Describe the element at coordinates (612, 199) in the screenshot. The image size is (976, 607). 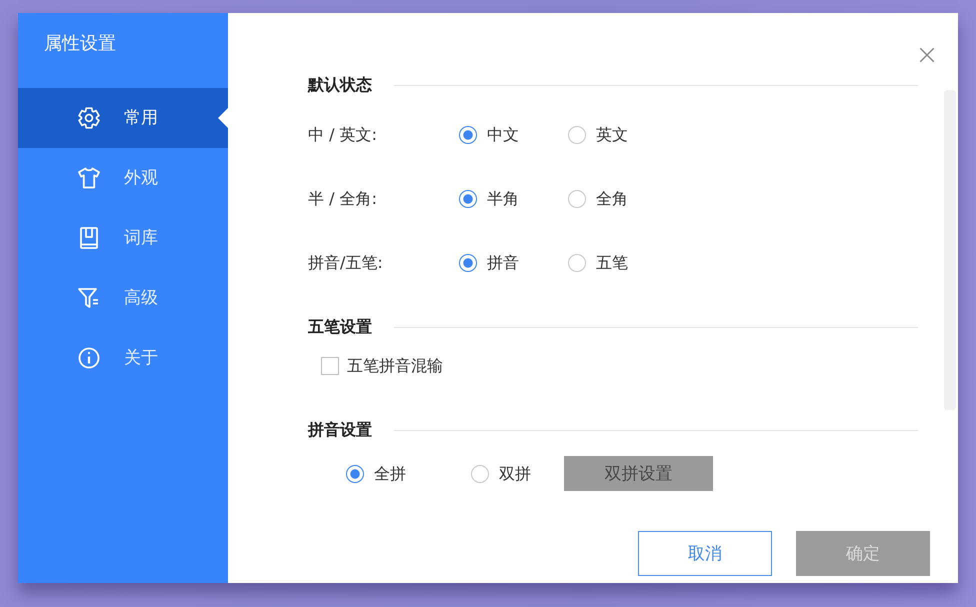
I see `radio-label: 全角` at that location.